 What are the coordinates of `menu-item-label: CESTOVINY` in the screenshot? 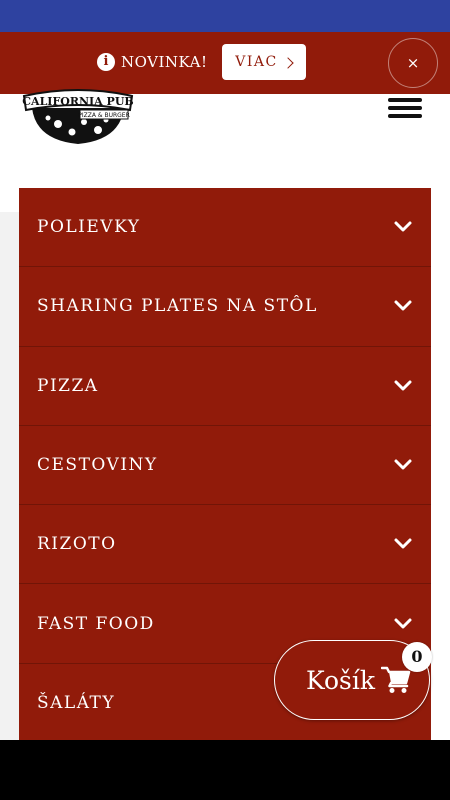 It's located at (97, 465).